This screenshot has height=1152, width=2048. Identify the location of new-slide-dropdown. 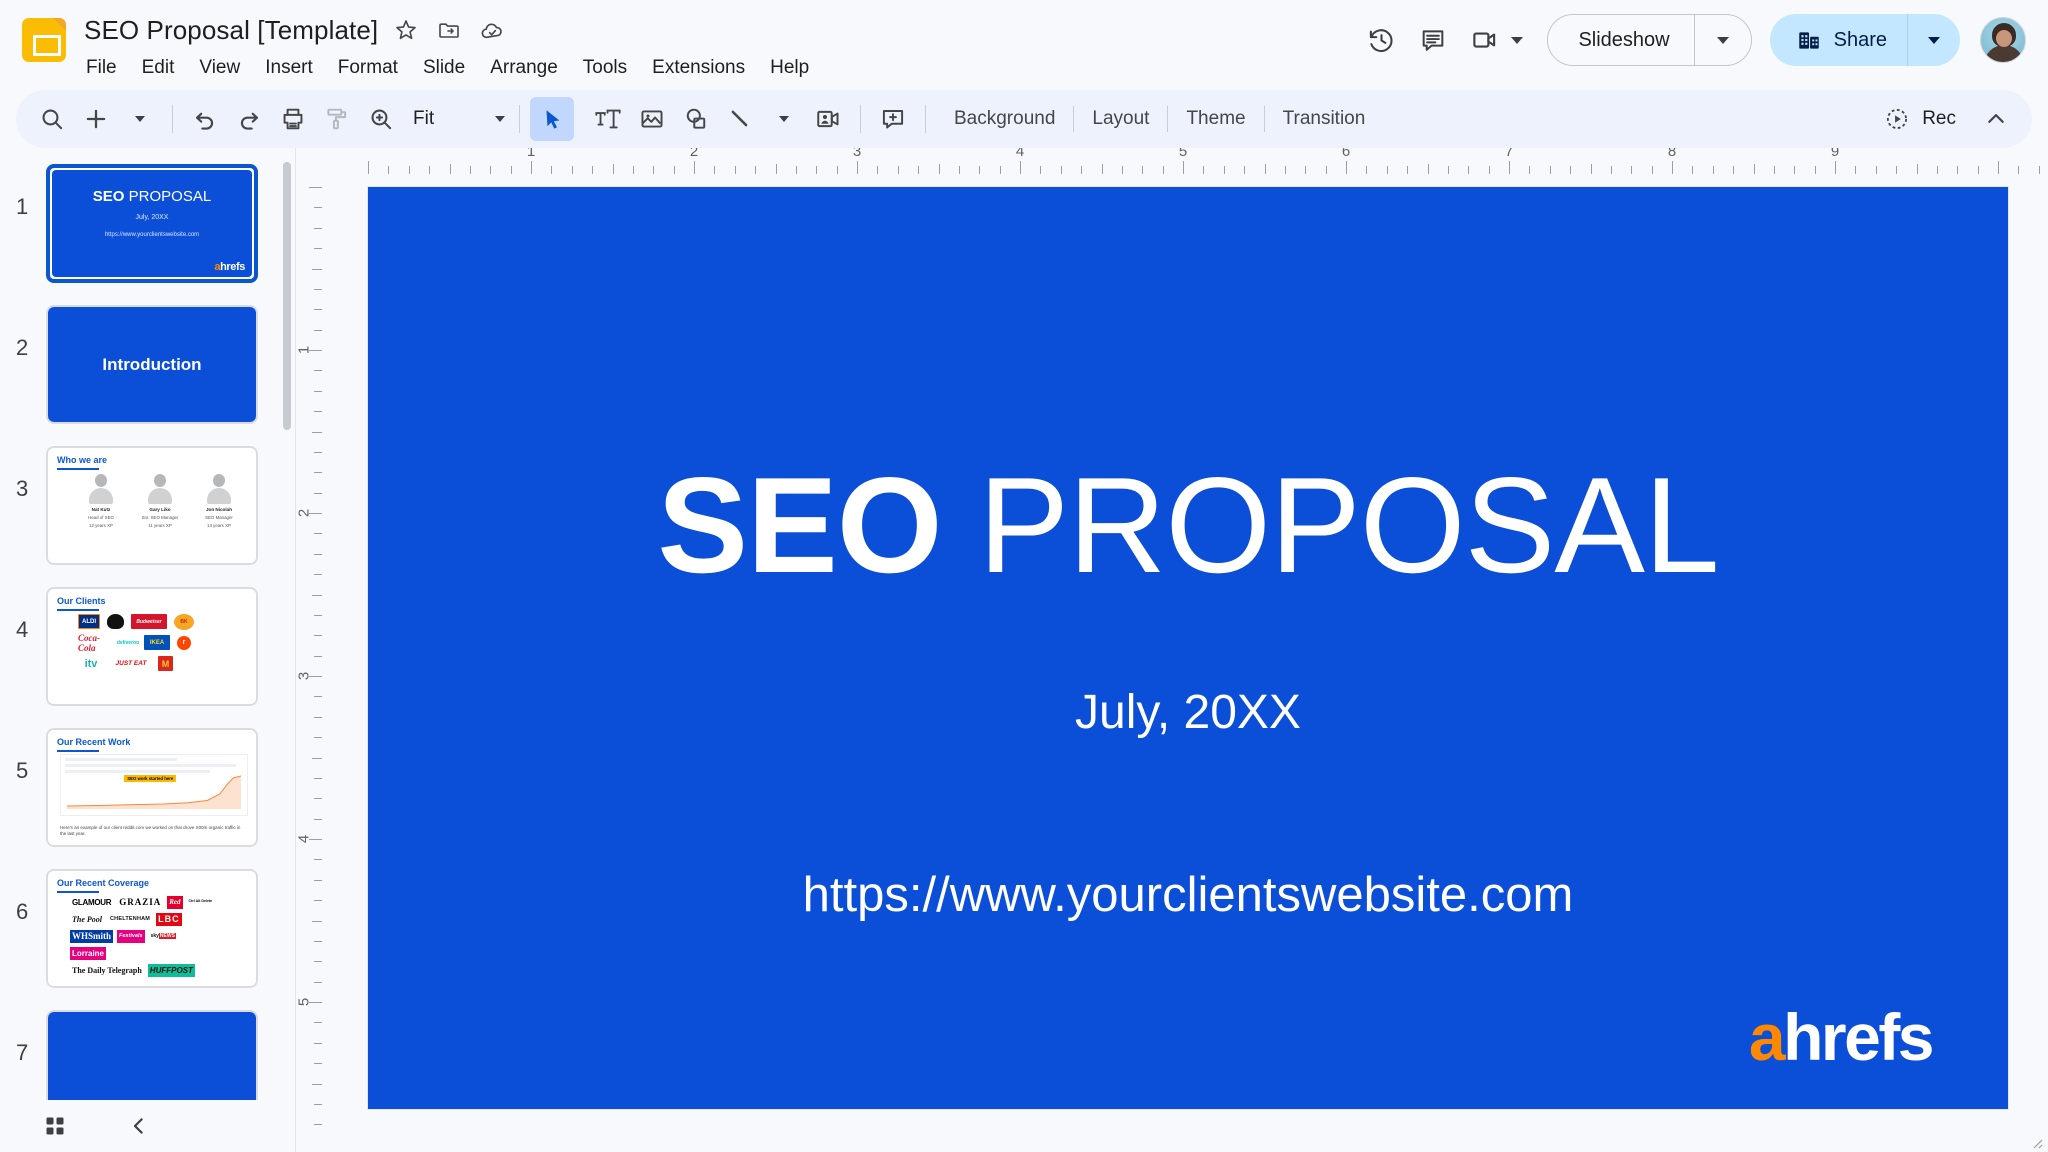
(140, 119).